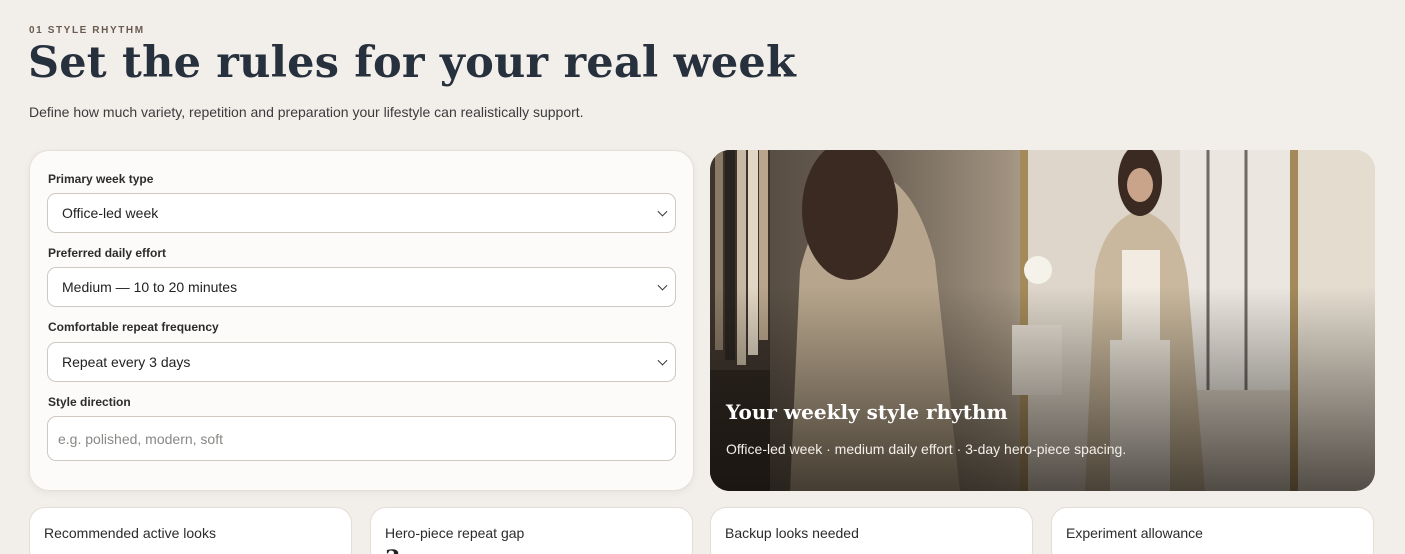 The image size is (1405, 554). I want to click on stat-label: Recommended active looks, so click(130, 533).